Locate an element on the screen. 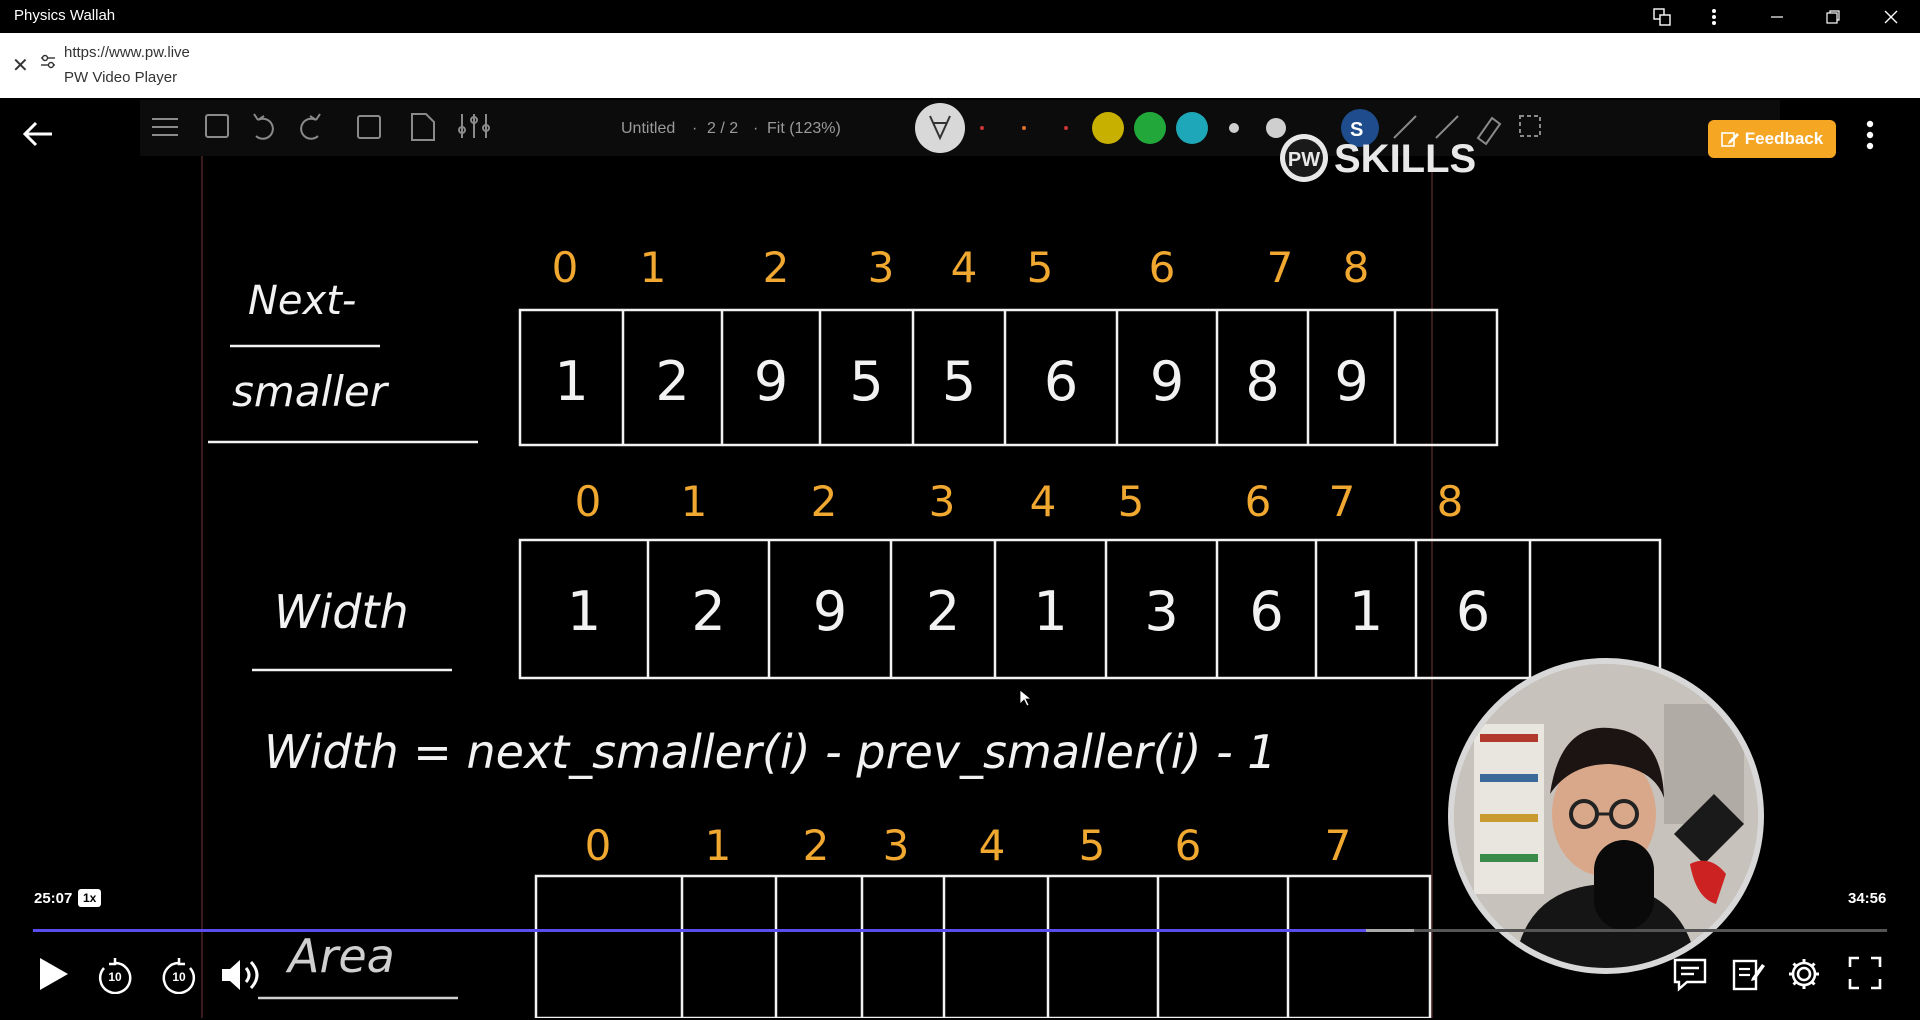 The image size is (1920, 1020). rewind-seconds: 10 is located at coordinates (115, 977).